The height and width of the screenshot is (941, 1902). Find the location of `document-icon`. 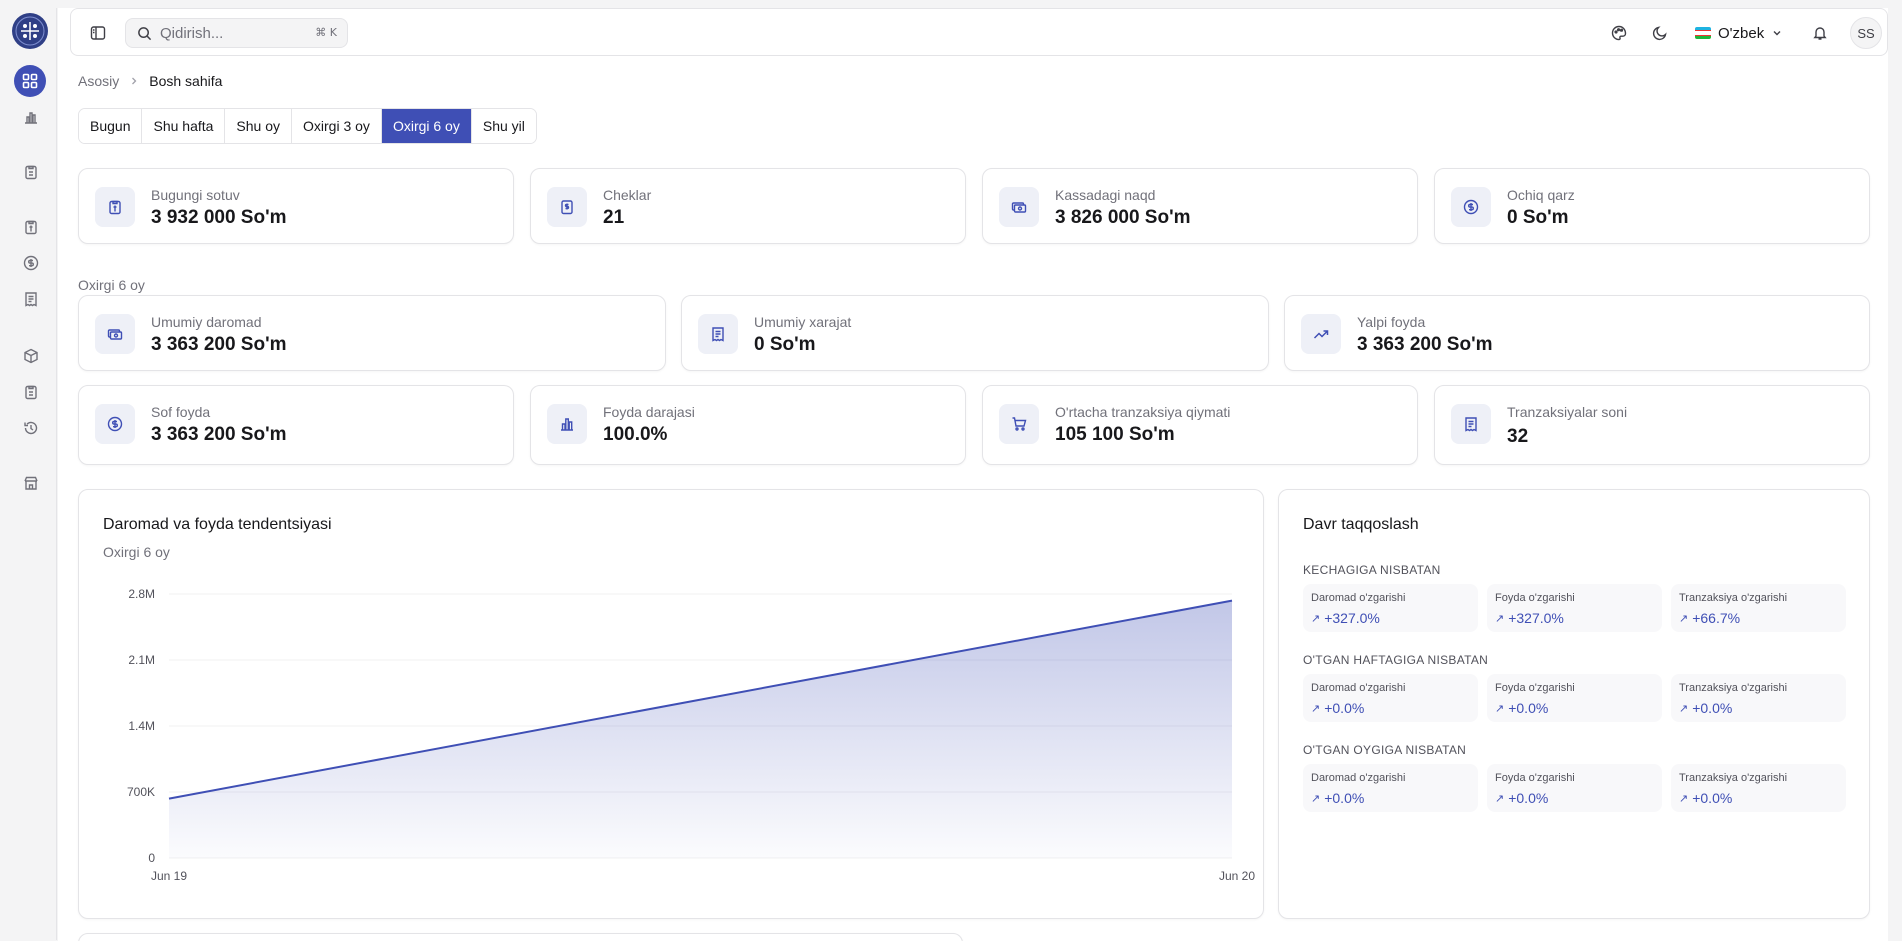

document-icon is located at coordinates (31, 299).